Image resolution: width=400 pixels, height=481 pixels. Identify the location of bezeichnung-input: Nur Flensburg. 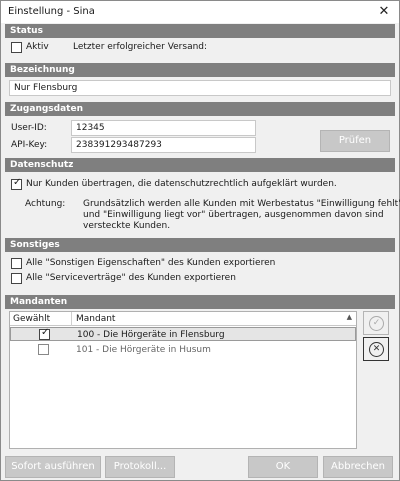
(200, 88).